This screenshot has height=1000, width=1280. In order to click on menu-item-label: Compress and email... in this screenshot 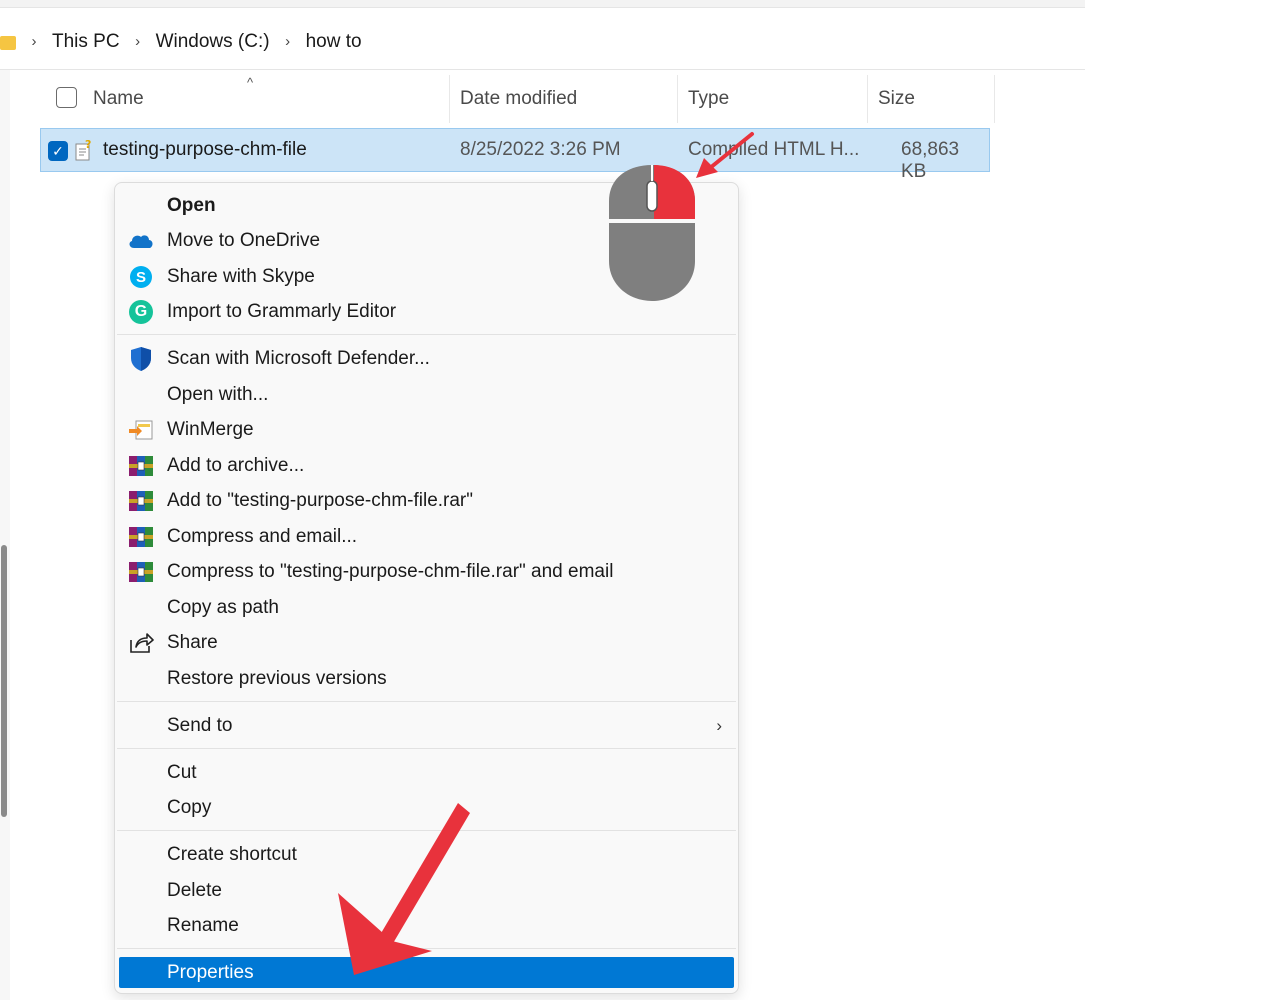, I will do `click(262, 536)`.